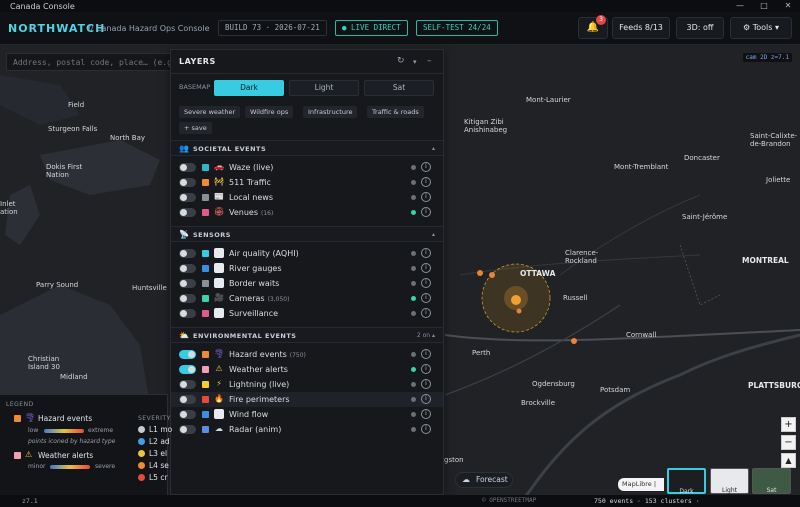  What do you see at coordinates (269, 112) in the screenshot?
I see `preset-wildfire-ops: Wildfire ops` at bounding box center [269, 112].